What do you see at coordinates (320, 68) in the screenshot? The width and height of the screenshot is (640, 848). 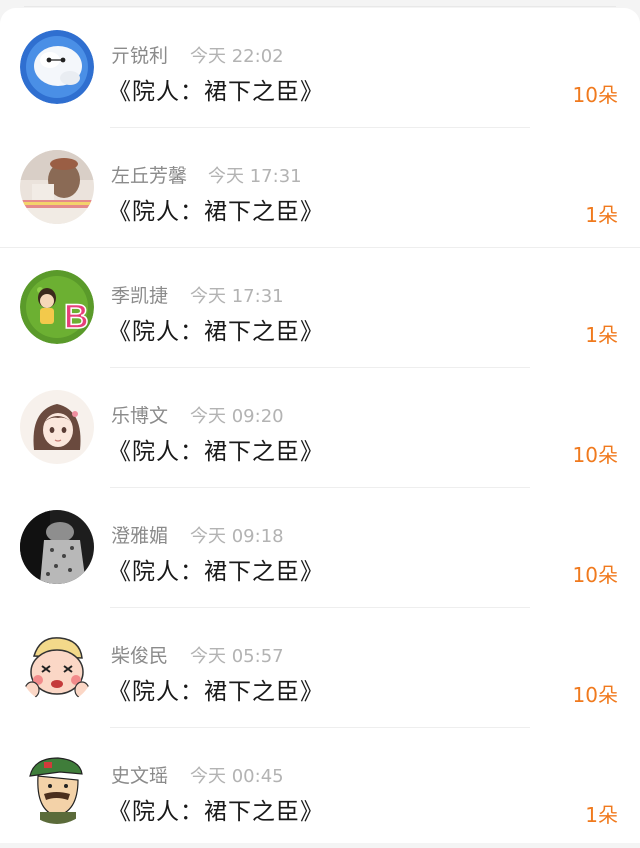 I see `list-item: 亓锐利 今天 22:02 《院人：裙下之臣》 10朵` at bounding box center [320, 68].